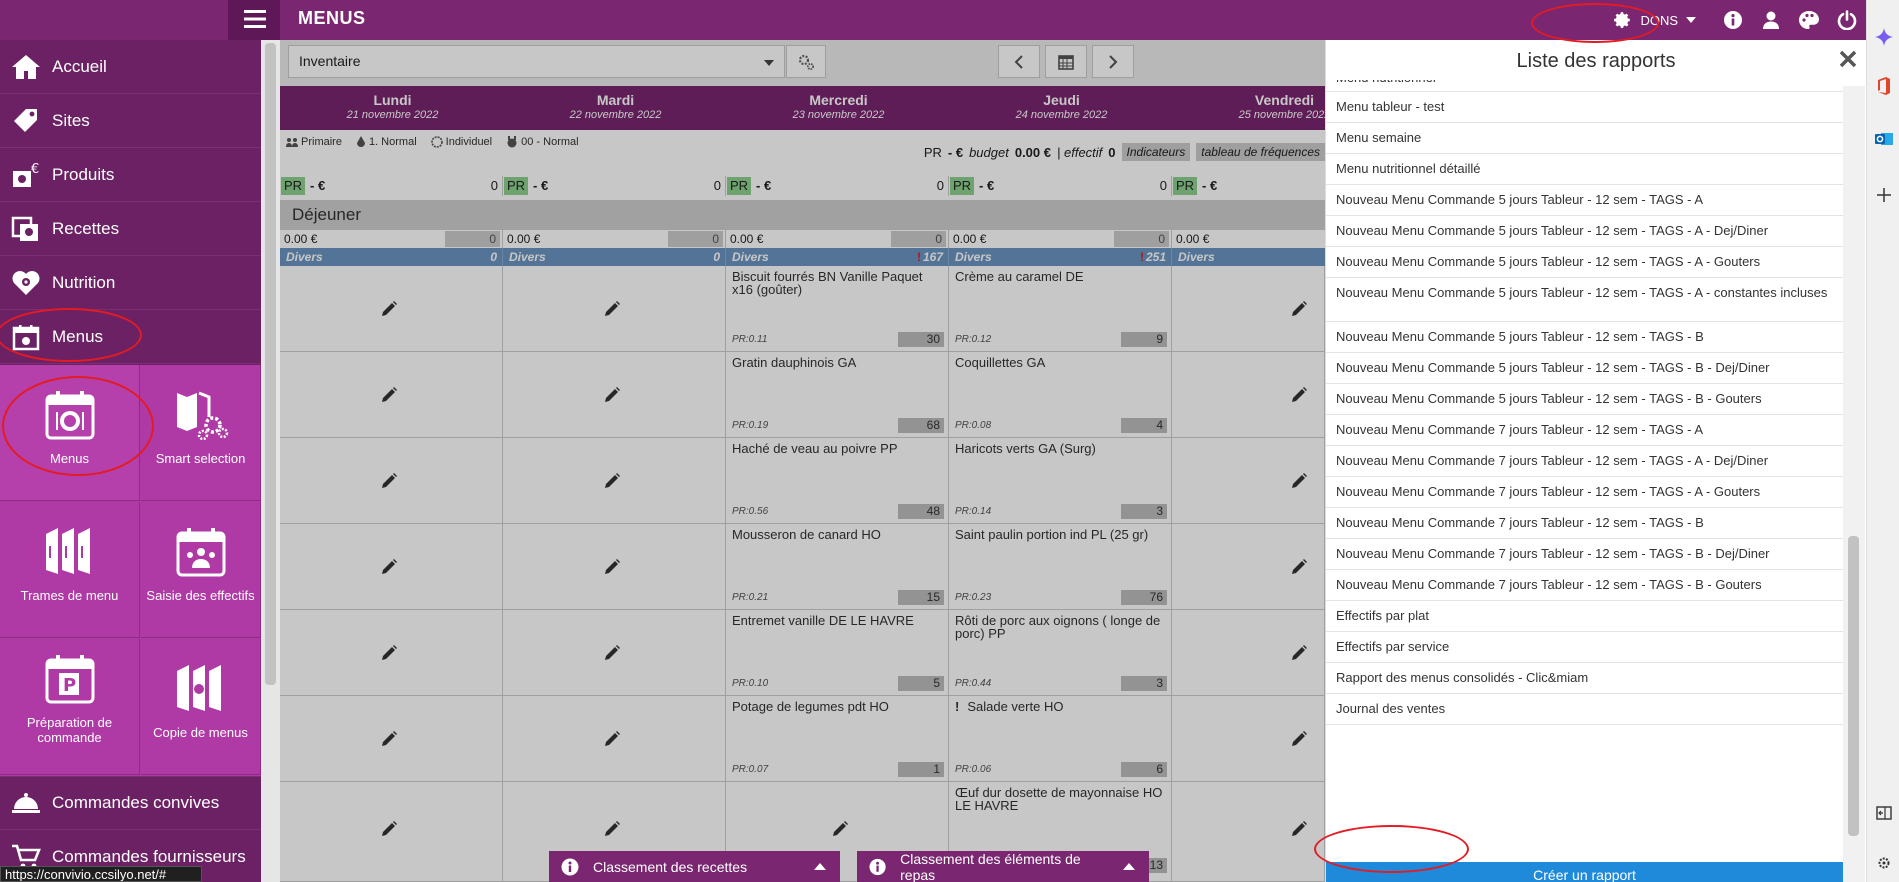 The width and height of the screenshot is (1899, 882). What do you see at coordinates (837, 481) in the screenshot?
I see `dish-cell: Haché de veau au poivre PP PR:0.56 48` at bounding box center [837, 481].